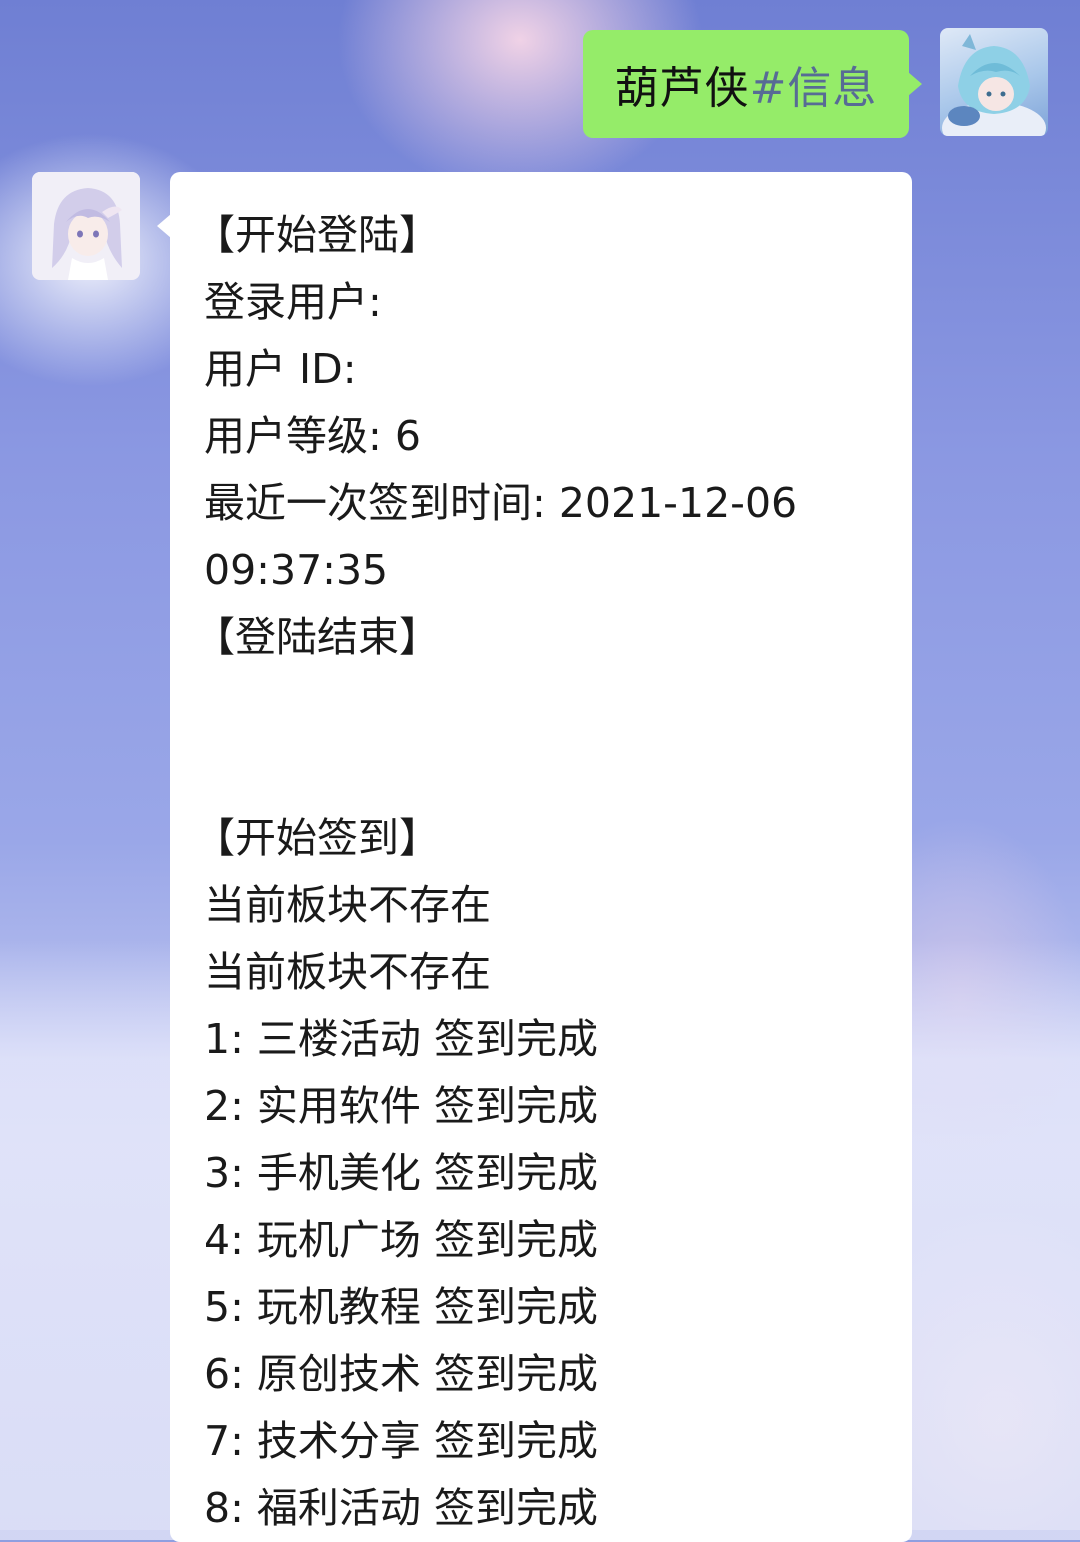  I want to click on signin-result-line: 1: 三楼活动 签到完成, so click(401, 1039).